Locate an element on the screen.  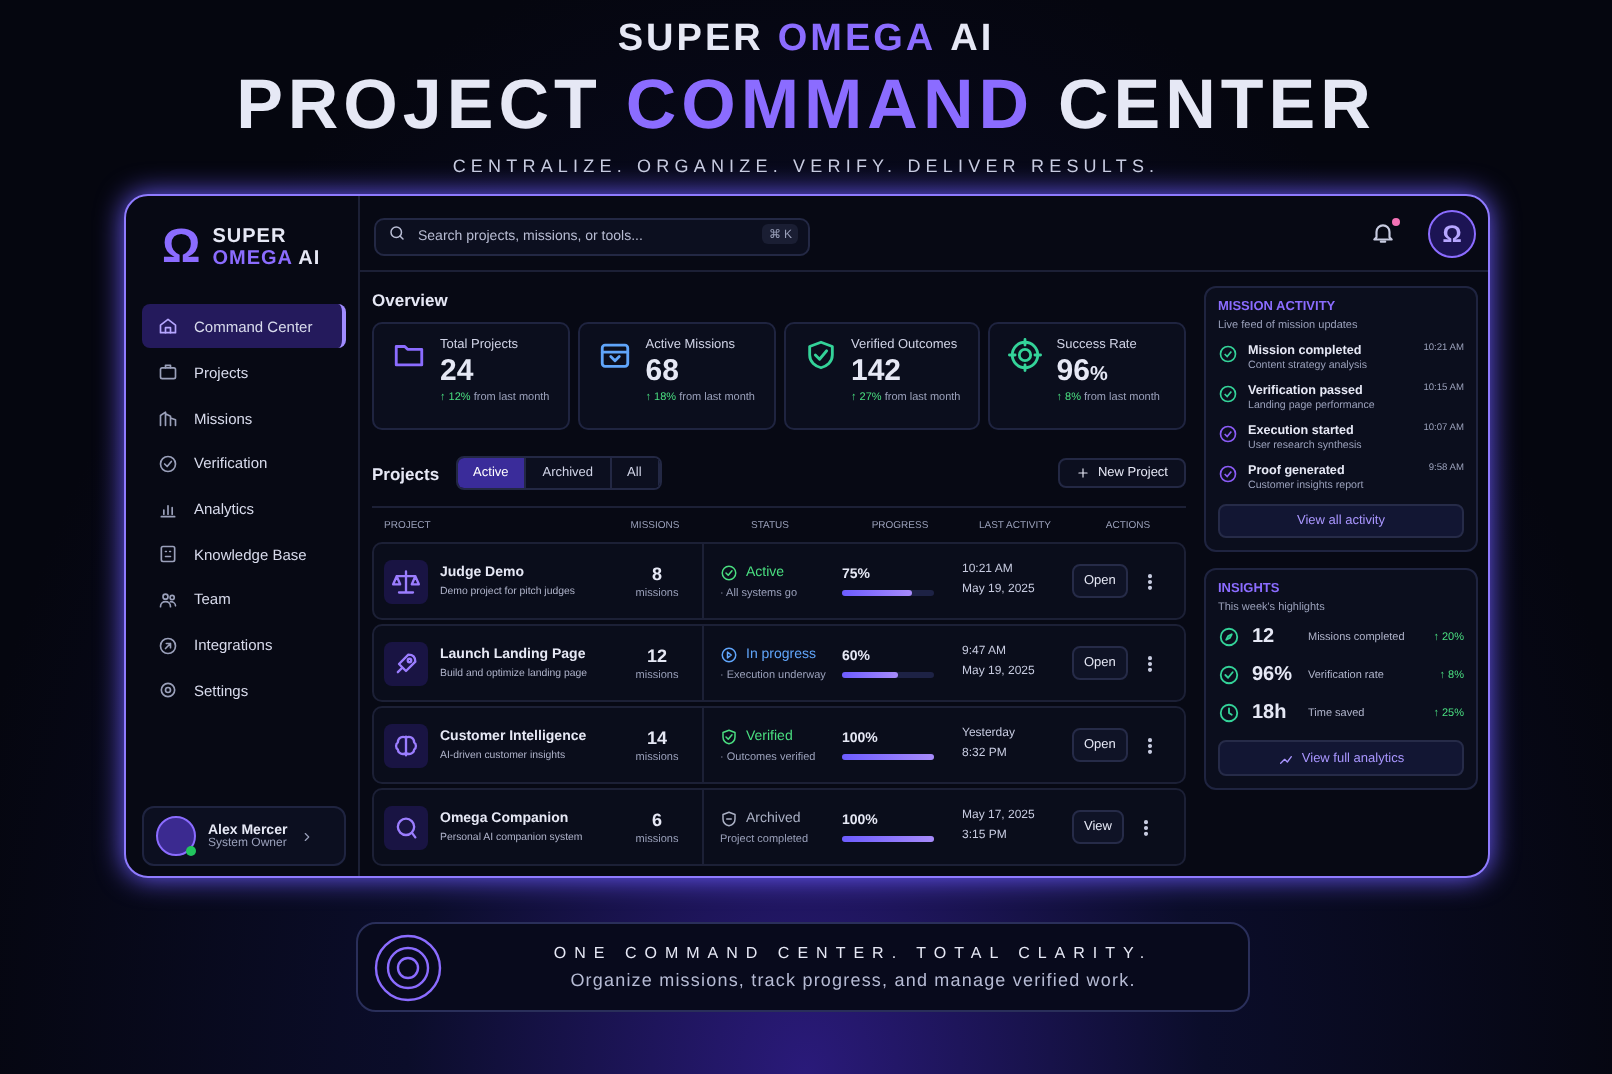
mission-count: 8 is located at coordinates (656, 573).